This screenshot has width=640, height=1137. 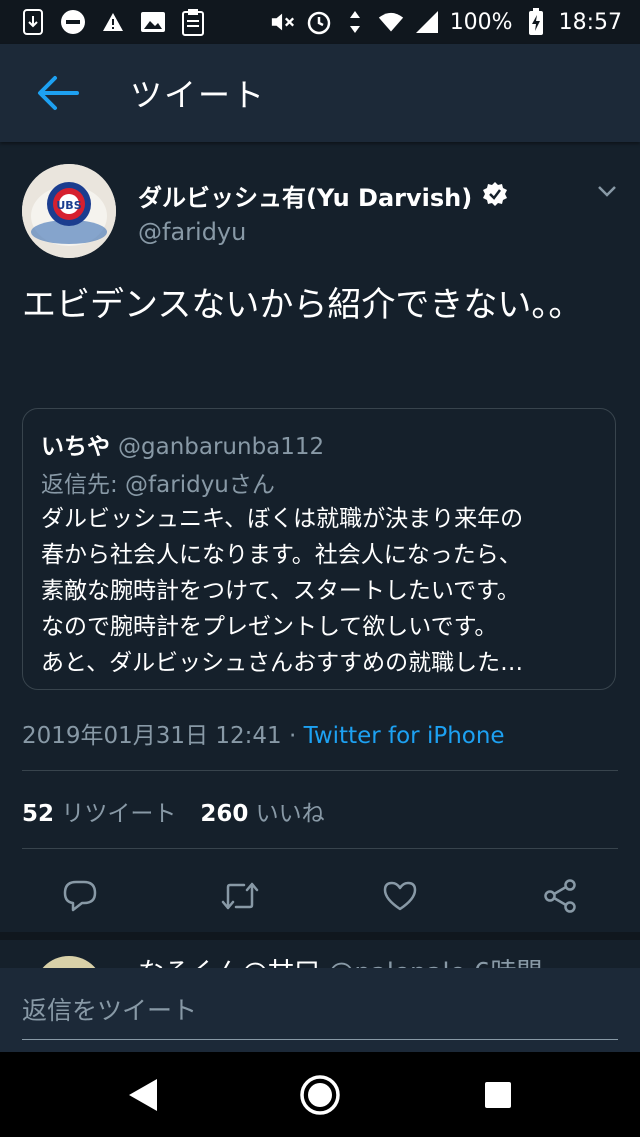 What do you see at coordinates (193, 22) in the screenshot?
I see `clipboard-icon` at bounding box center [193, 22].